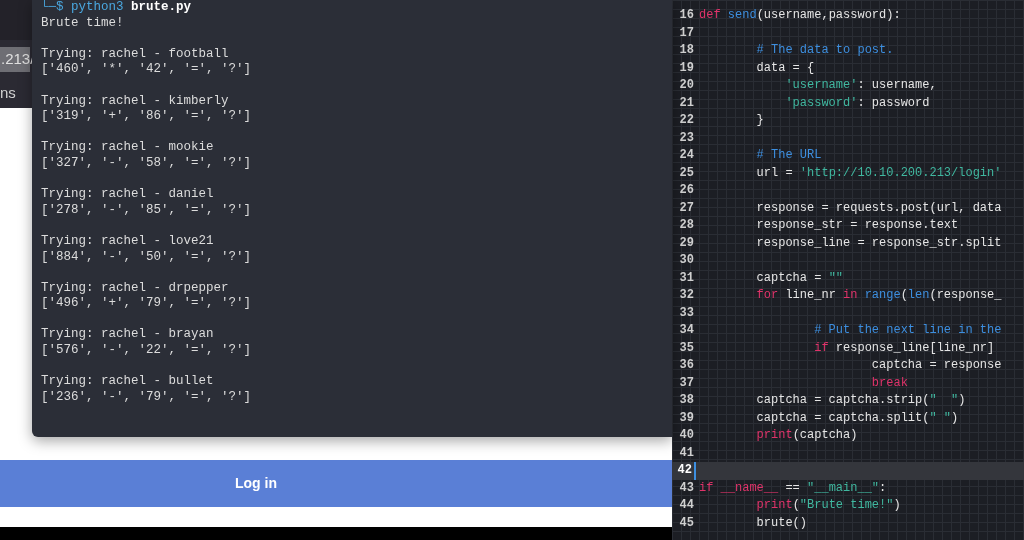 The height and width of the screenshot is (540, 1024). I want to click on line-number: 26, so click(686, 190).